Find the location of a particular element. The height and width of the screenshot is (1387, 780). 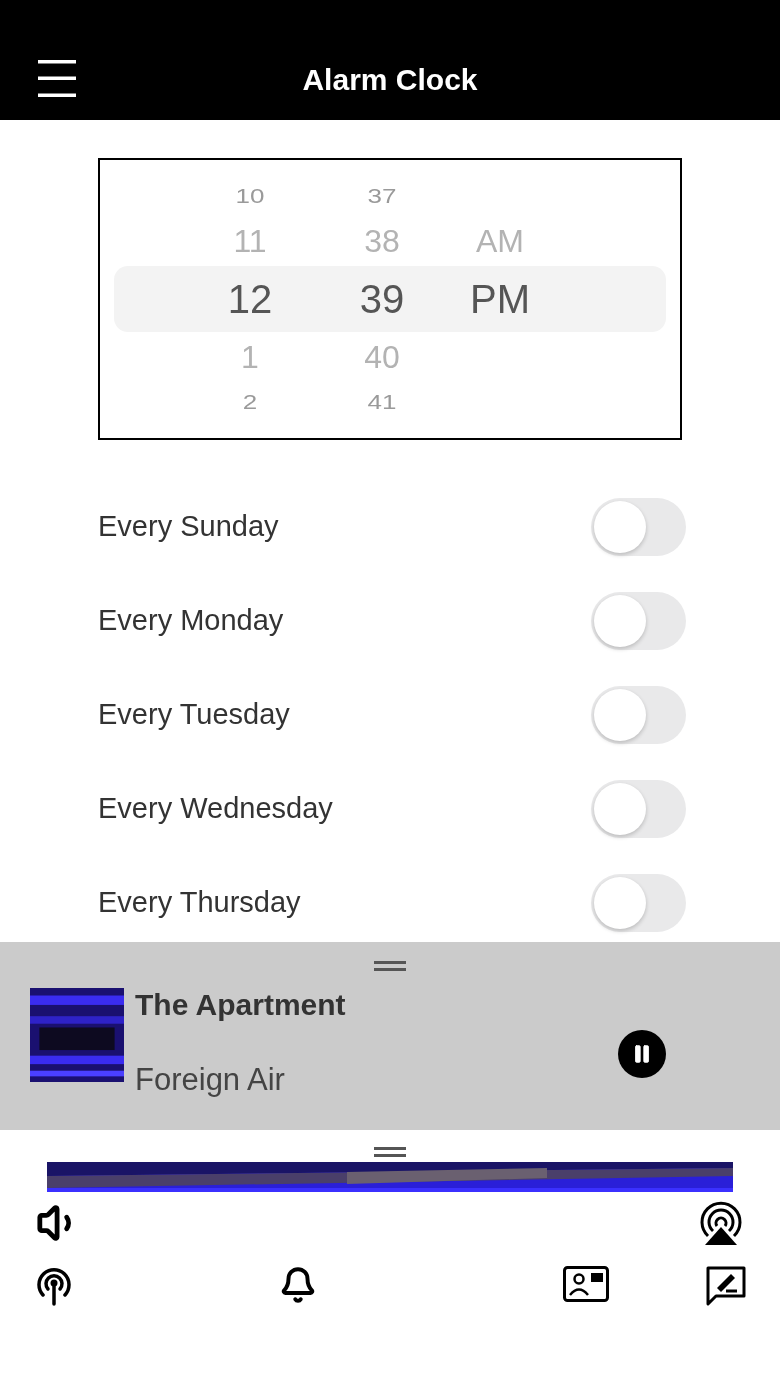

picker-value: 39 is located at coordinates (382, 299).